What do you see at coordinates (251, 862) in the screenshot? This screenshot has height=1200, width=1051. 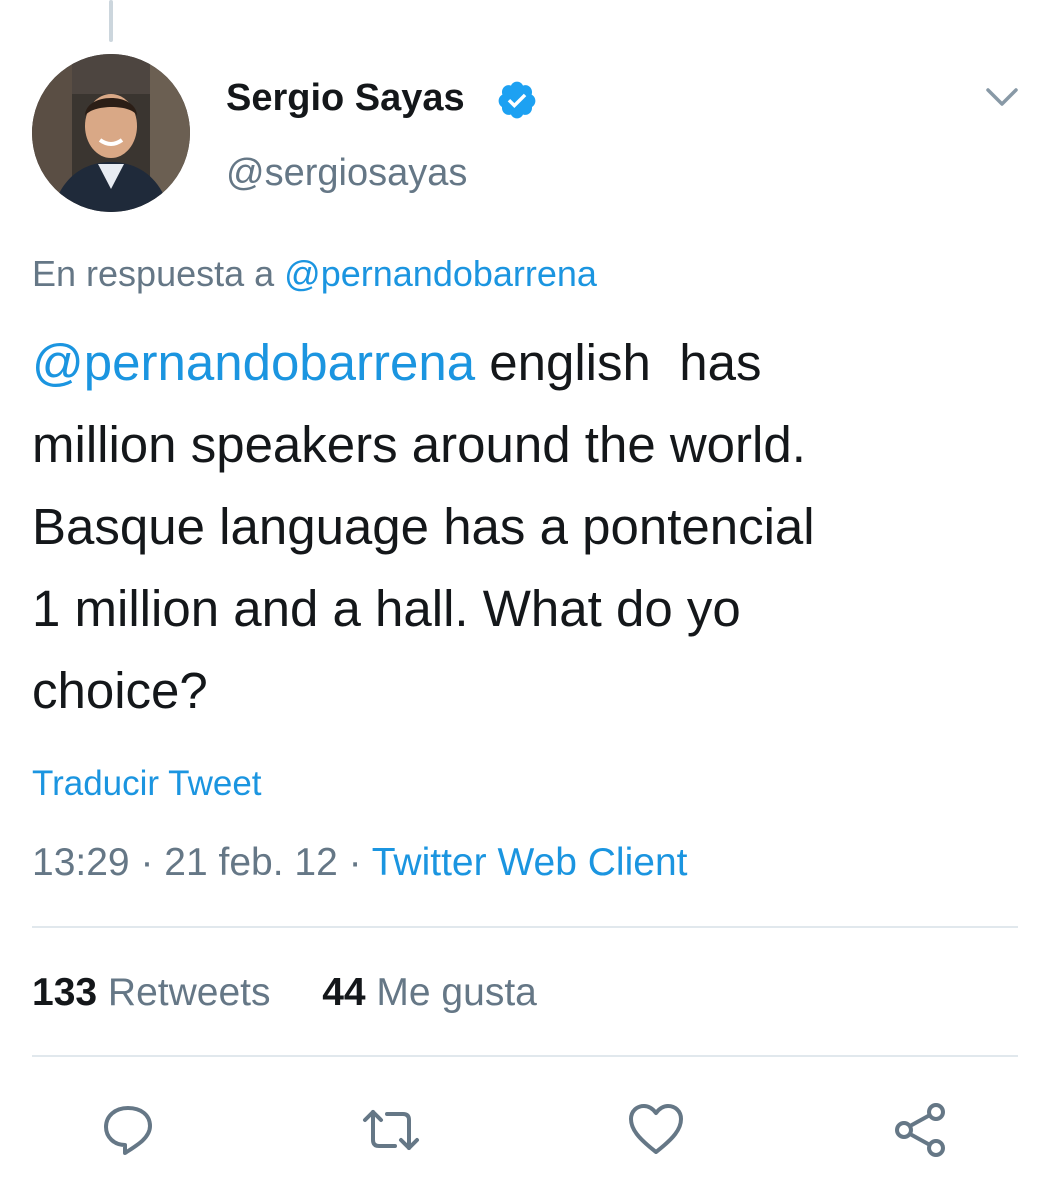 I see `tweet-date: 21 feb. 12` at bounding box center [251, 862].